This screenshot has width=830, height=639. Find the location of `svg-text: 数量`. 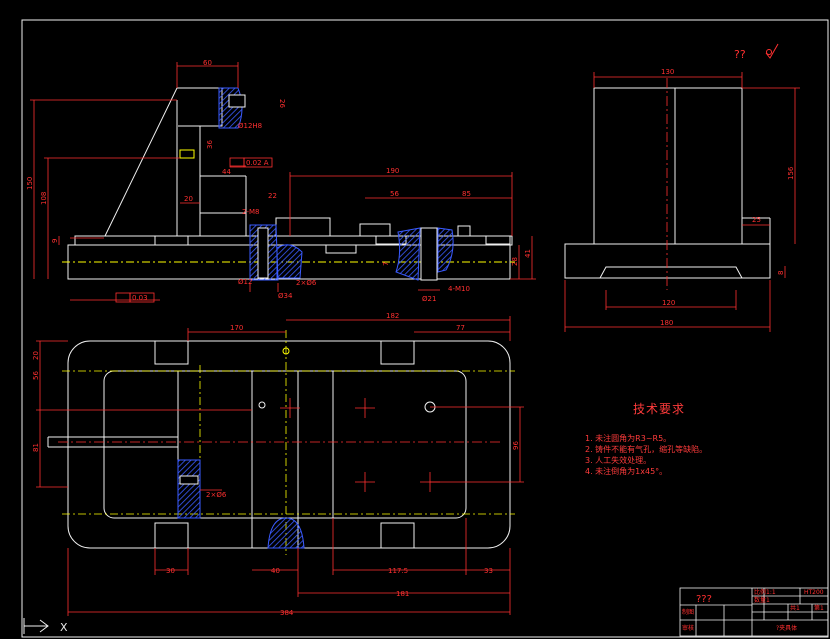

svg-text: 数量 is located at coordinates (760, 600).